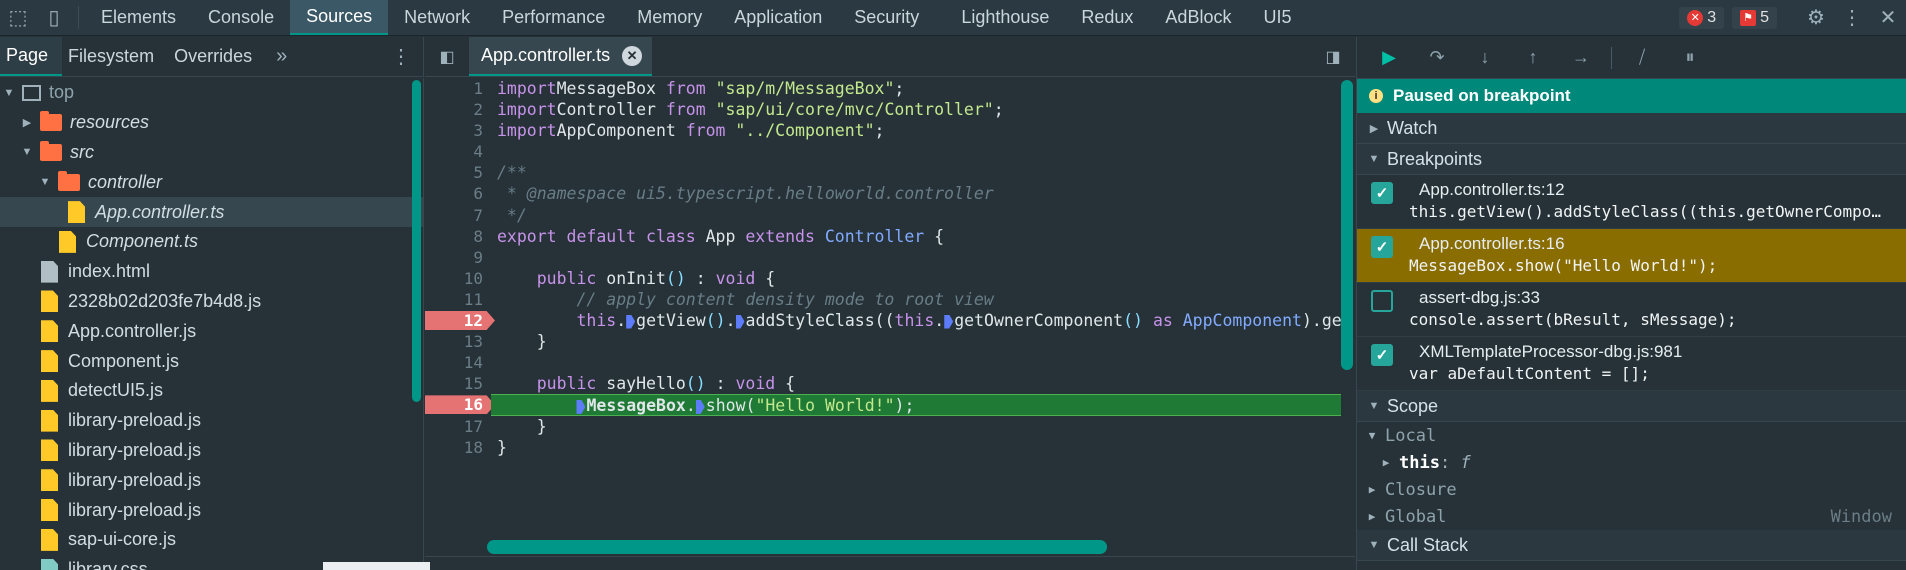  What do you see at coordinates (1581, 58) in the screenshot?
I see `step-icon: →` at bounding box center [1581, 58].